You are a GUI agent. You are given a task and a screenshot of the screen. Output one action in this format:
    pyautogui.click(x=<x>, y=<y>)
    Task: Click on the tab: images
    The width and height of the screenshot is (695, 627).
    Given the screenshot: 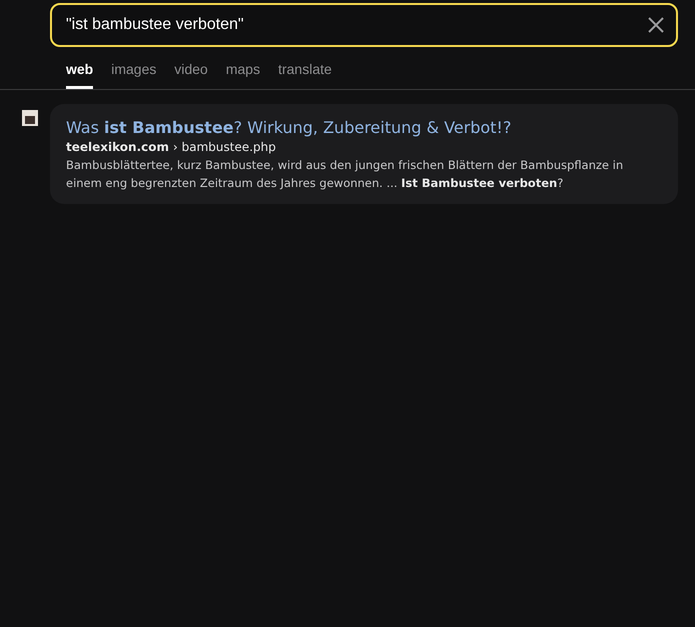 What is the action you would take?
    pyautogui.click(x=133, y=75)
    